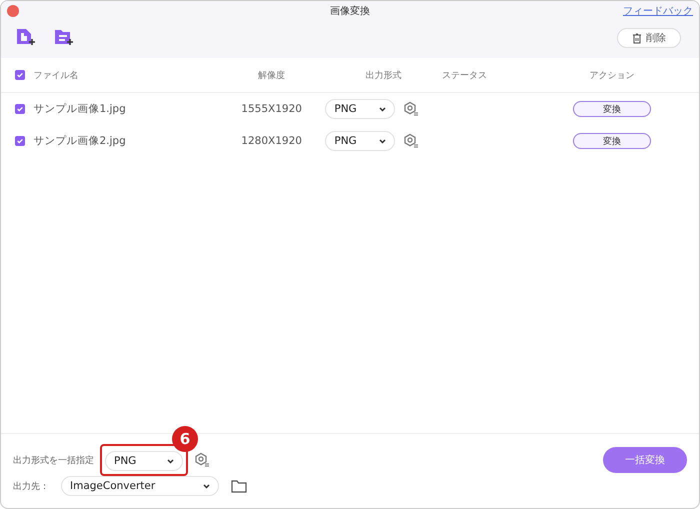 This screenshot has width=700, height=509. Describe the element at coordinates (271, 109) in the screenshot. I see `resolution-cell-text: 1555X1920` at that location.